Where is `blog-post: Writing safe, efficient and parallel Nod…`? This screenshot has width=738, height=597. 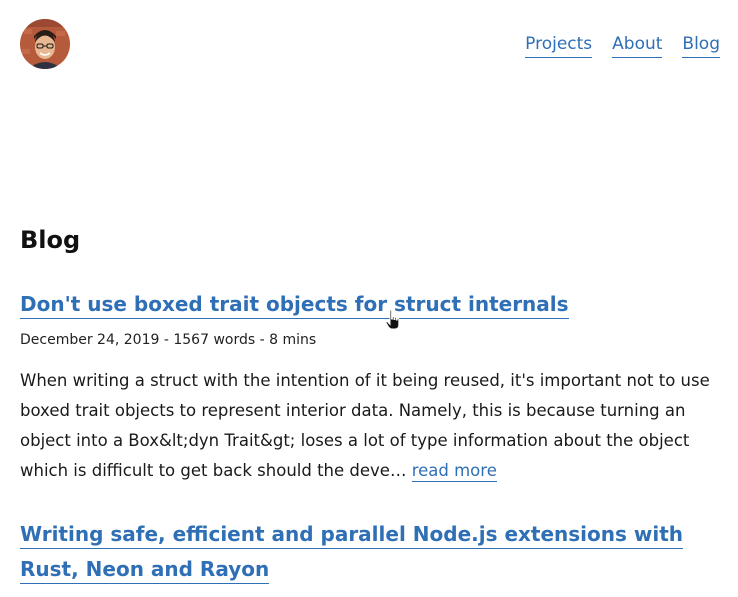 blog-post: Writing safe, efficient and parallel Nod… is located at coordinates (370, 552).